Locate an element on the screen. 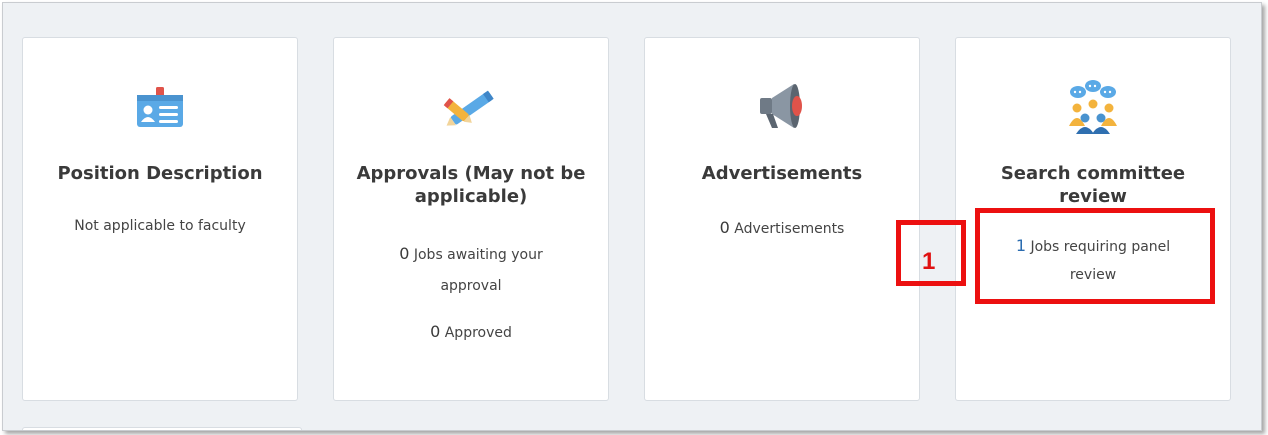 The width and height of the screenshot is (1268, 435). card-next-row is located at coordinates (162, 428).